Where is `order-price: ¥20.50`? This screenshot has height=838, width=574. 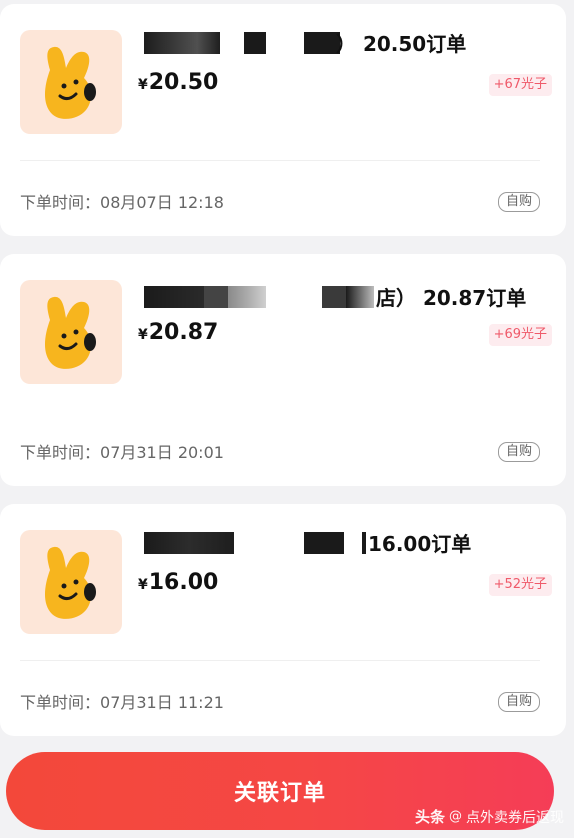 order-price: ¥20.50 is located at coordinates (178, 84).